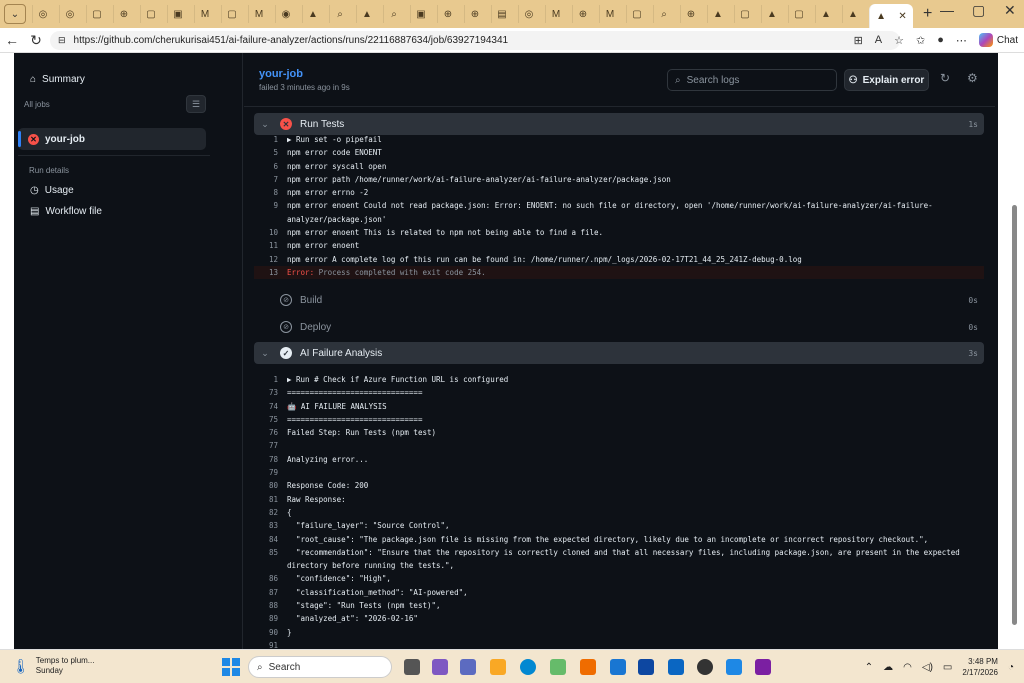 The width and height of the screenshot is (1024, 683). What do you see at coordinates (318, 486) in the screenshot?
I see `log-line: 80 Response Code: 200` at bounding box center [318, 486].